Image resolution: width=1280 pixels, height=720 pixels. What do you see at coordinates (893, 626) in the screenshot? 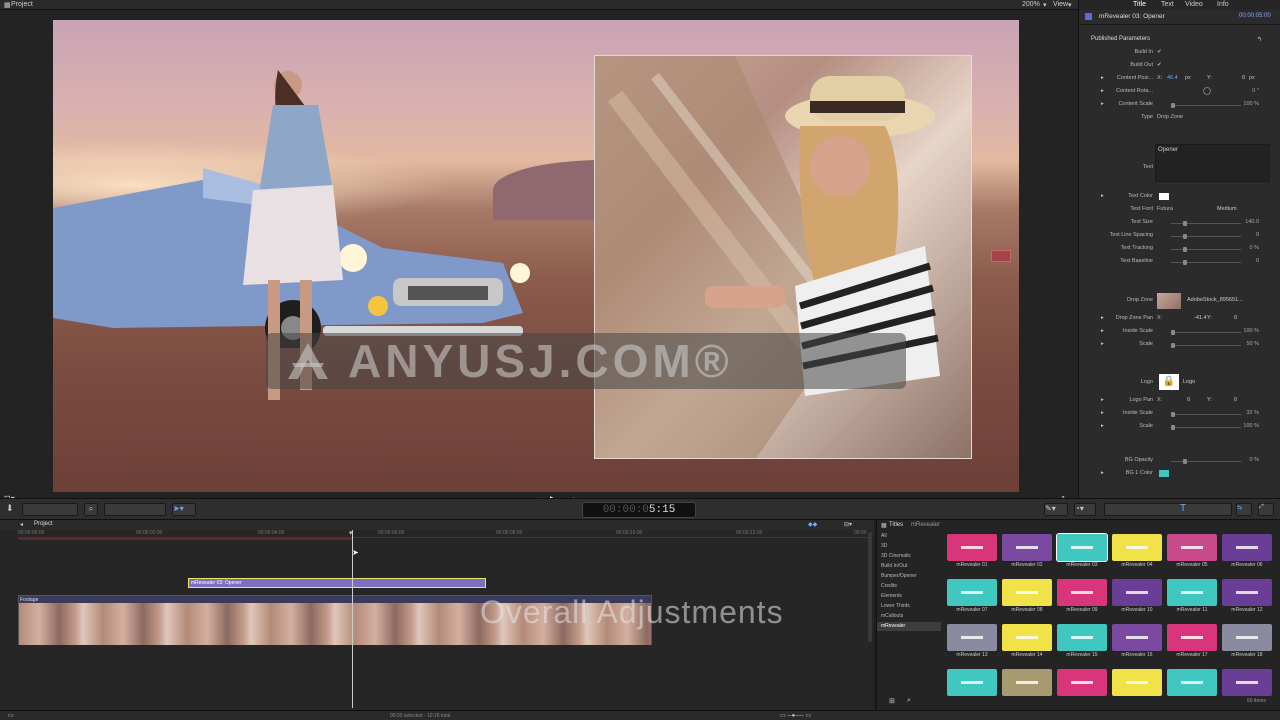
I see `category-item-selected: mRevealer` at bounding box center [893, 626].